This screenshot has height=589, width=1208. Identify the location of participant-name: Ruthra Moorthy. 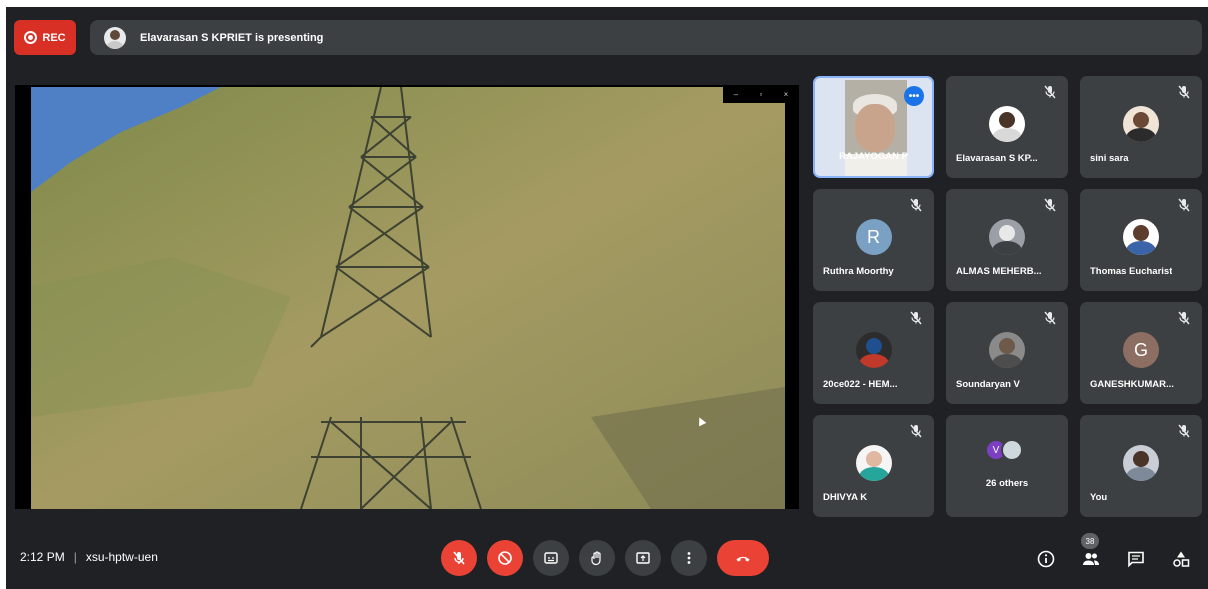
(858, 271).